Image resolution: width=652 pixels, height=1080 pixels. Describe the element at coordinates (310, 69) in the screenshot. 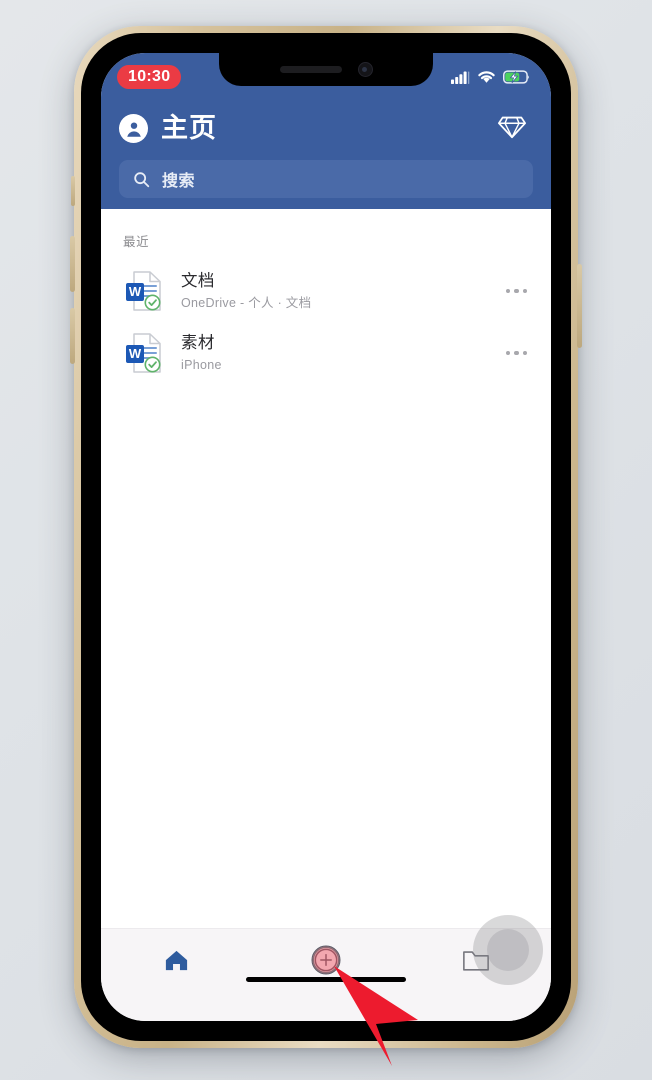

I see `earpiece-speaker-icon` at that location.